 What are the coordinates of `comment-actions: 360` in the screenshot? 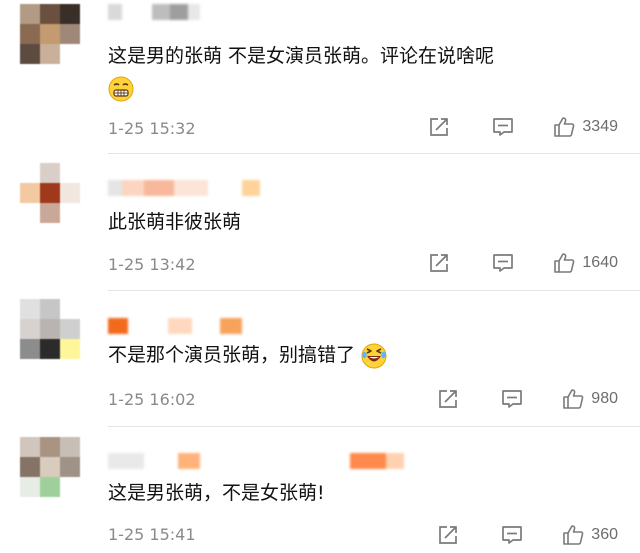 It's located at (527, 535).